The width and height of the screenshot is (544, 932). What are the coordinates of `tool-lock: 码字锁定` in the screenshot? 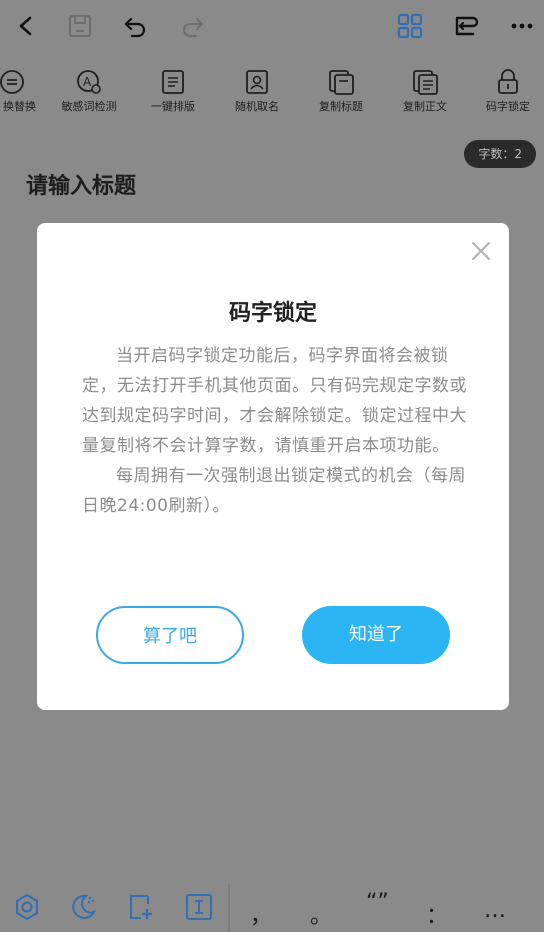 It's located at (505, 95).